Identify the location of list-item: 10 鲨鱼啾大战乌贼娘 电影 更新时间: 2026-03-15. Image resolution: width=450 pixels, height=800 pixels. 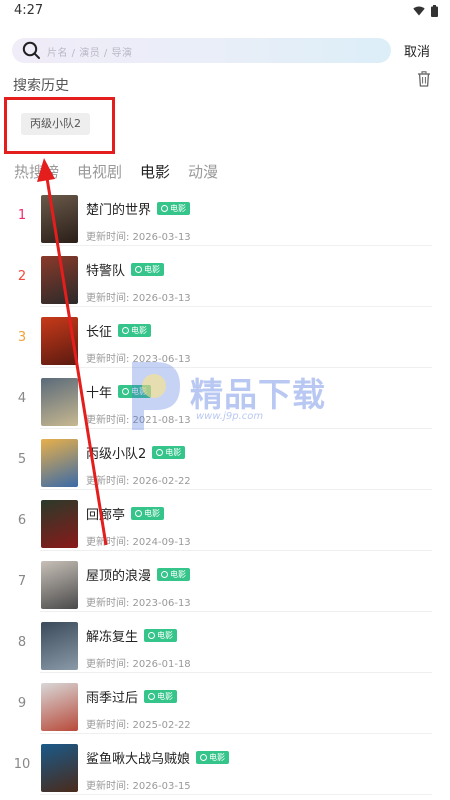
(225, 764).